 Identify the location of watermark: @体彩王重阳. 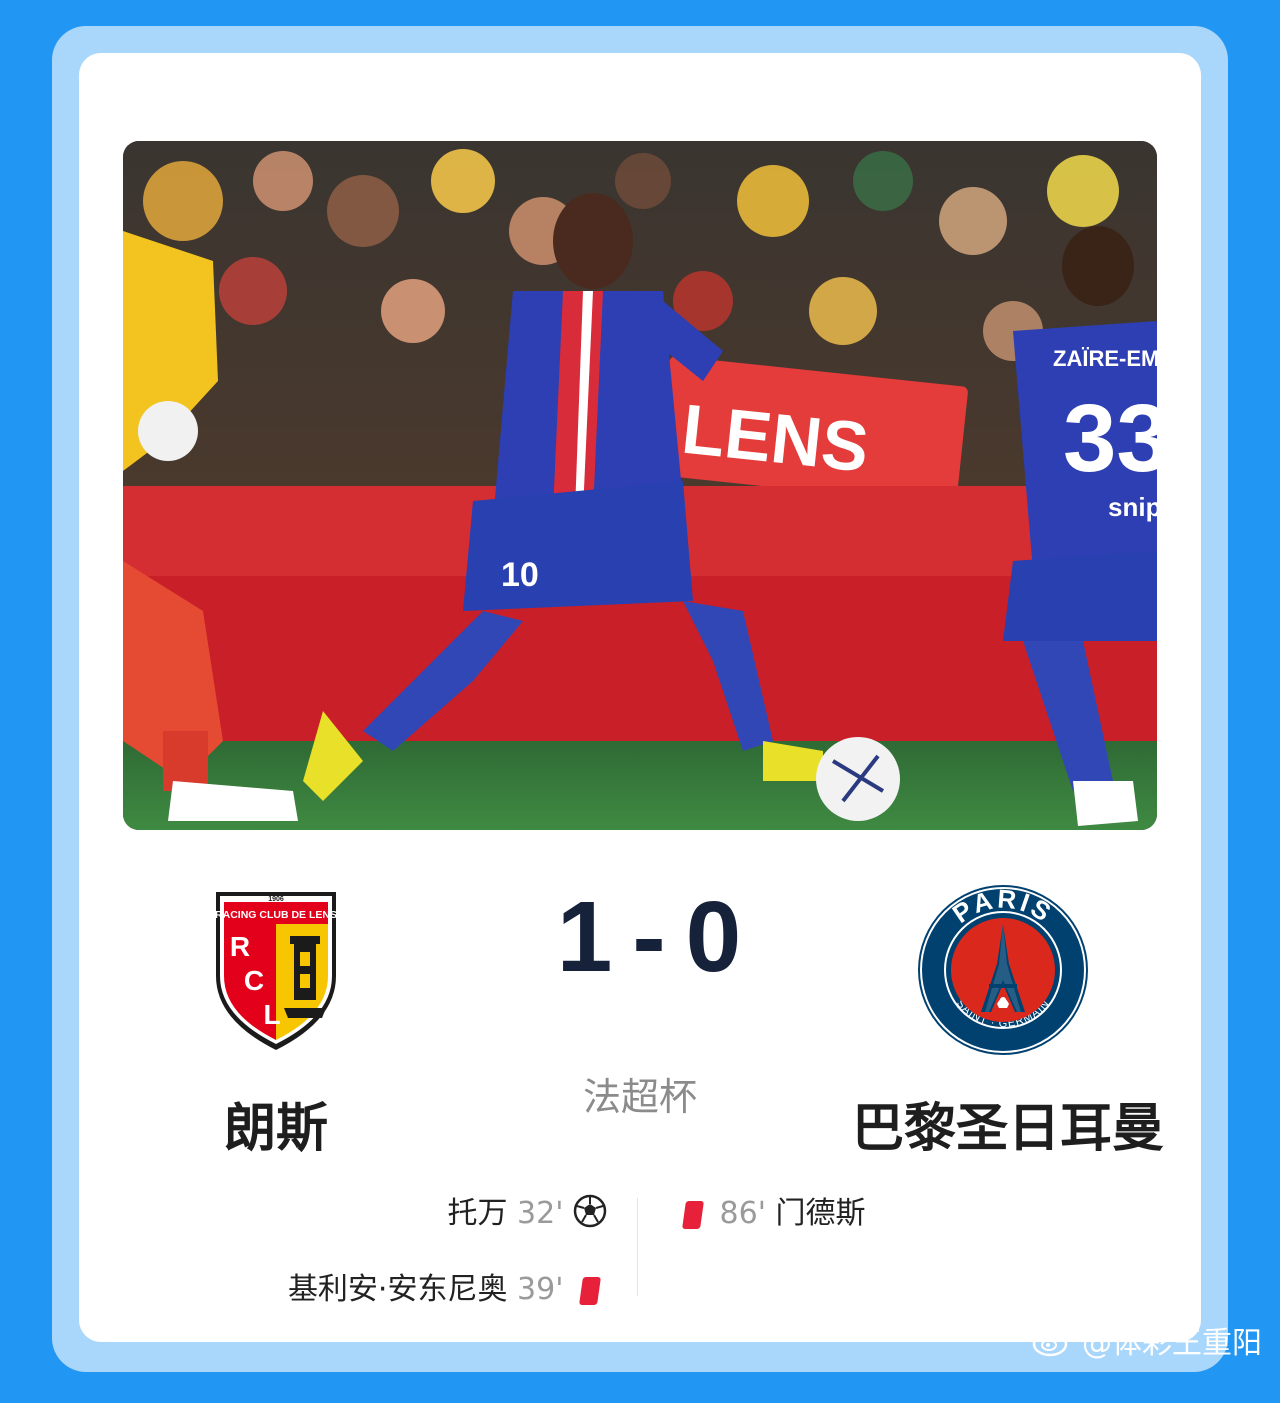
(1147, 1340).